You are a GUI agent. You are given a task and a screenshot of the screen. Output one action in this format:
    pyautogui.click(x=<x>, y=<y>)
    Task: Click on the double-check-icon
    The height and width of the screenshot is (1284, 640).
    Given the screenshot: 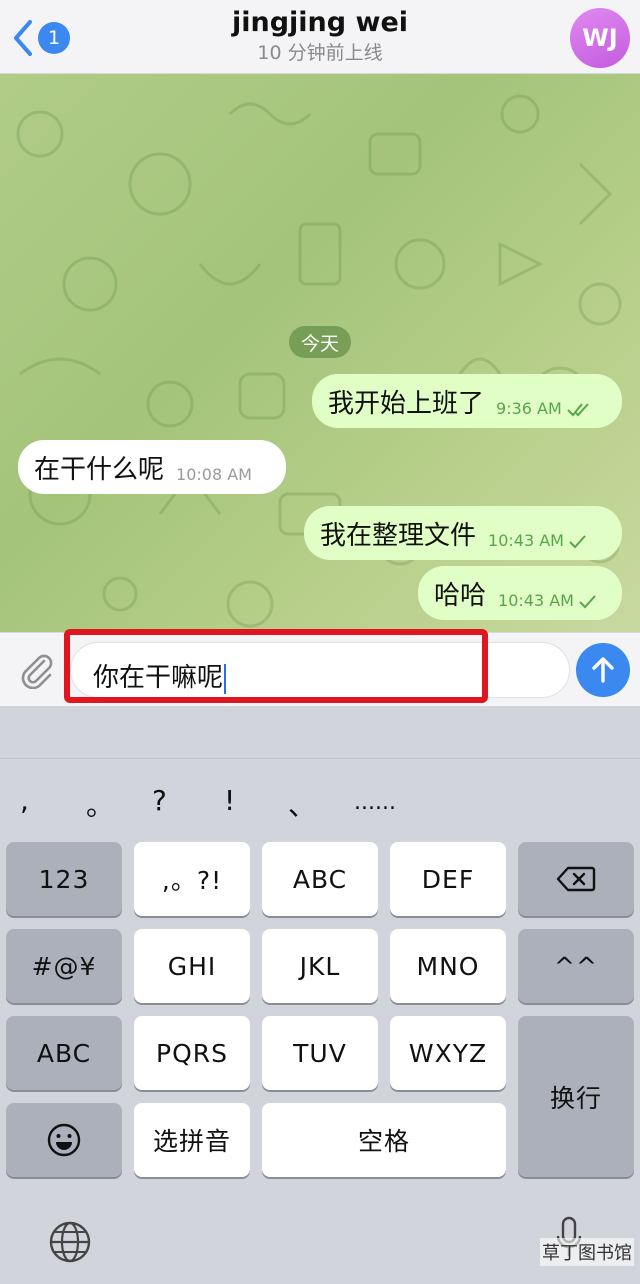 What is the action you would take?
    pyautogui.click(x=578, y=410)
    